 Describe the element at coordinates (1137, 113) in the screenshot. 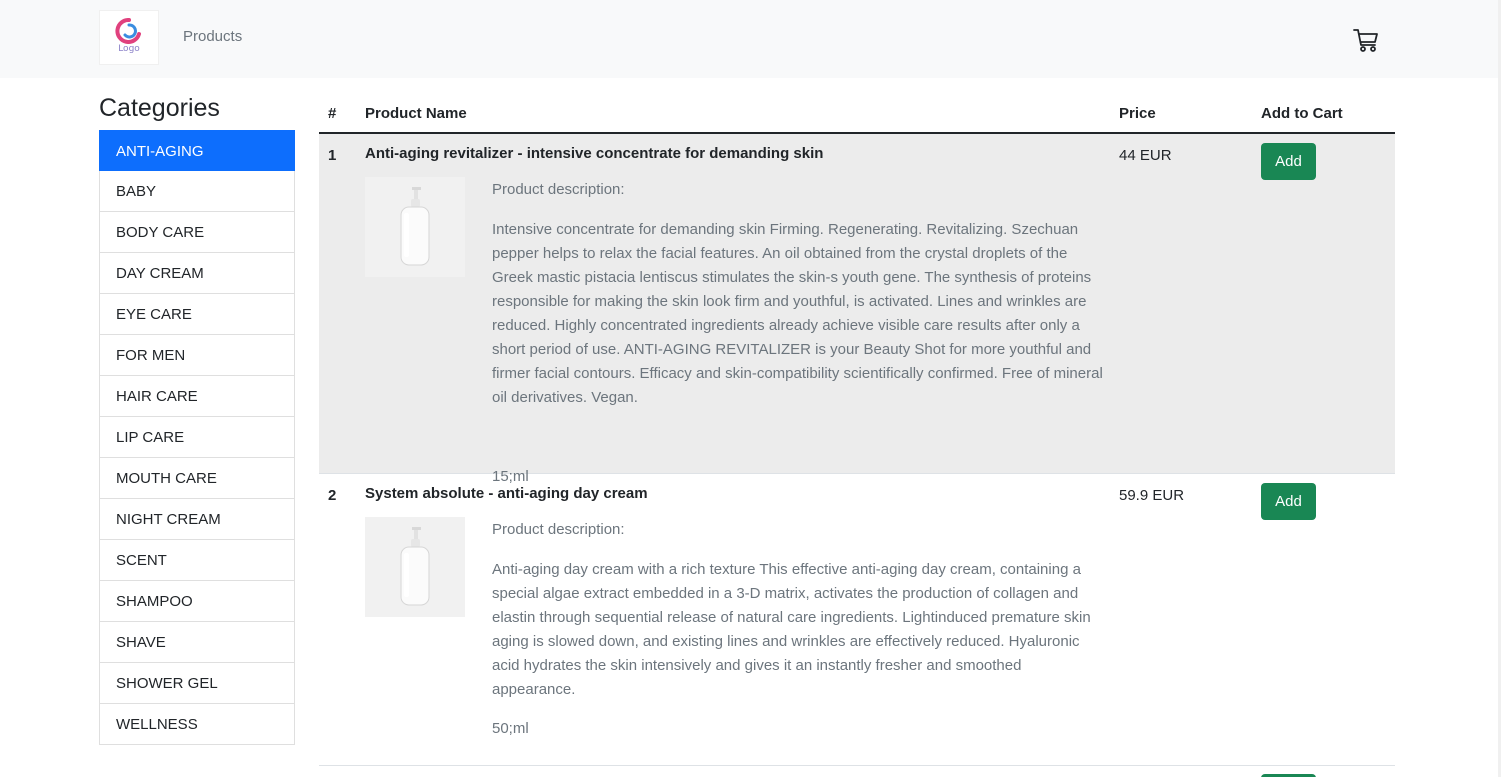

I see `header-price: Price` at that location.